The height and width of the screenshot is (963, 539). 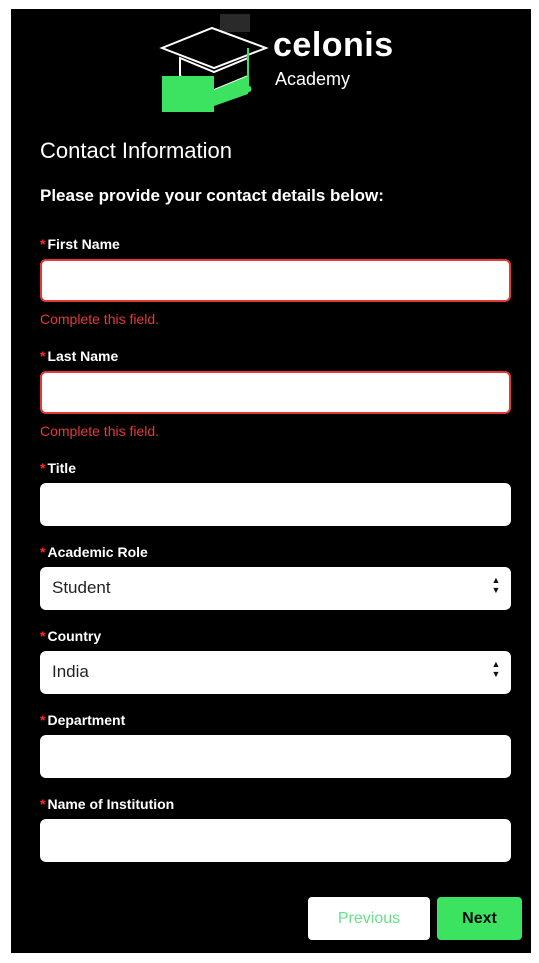 What do you see at coordinates (479, 918) in the screenshot?
I see `next-button: Next` at bounding box center [479, 918].